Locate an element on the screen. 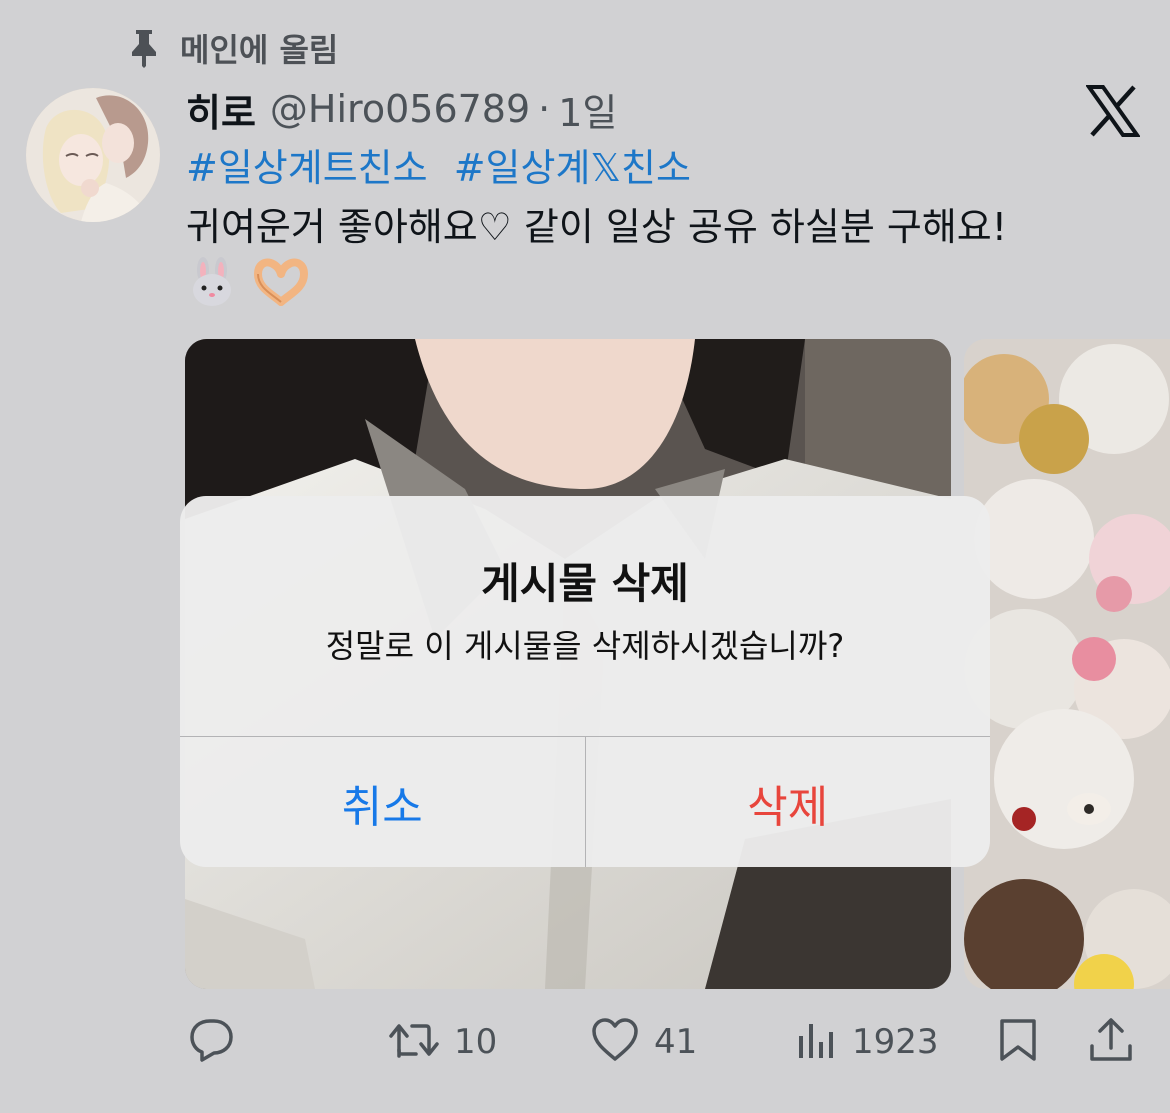  reply-icon is located at coordinates (211, 1042).